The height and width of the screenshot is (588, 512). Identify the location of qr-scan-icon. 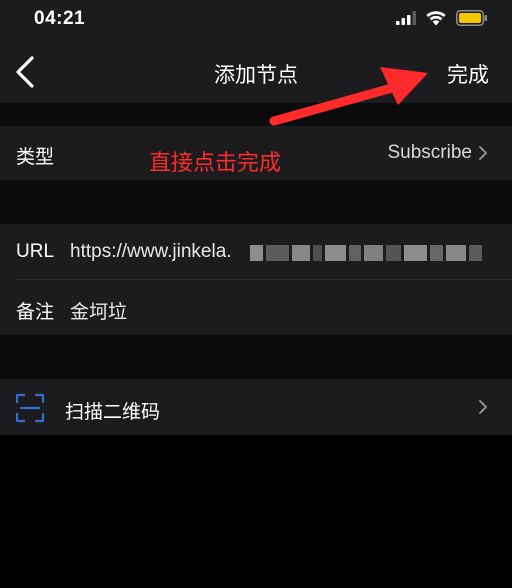
(30, 408).